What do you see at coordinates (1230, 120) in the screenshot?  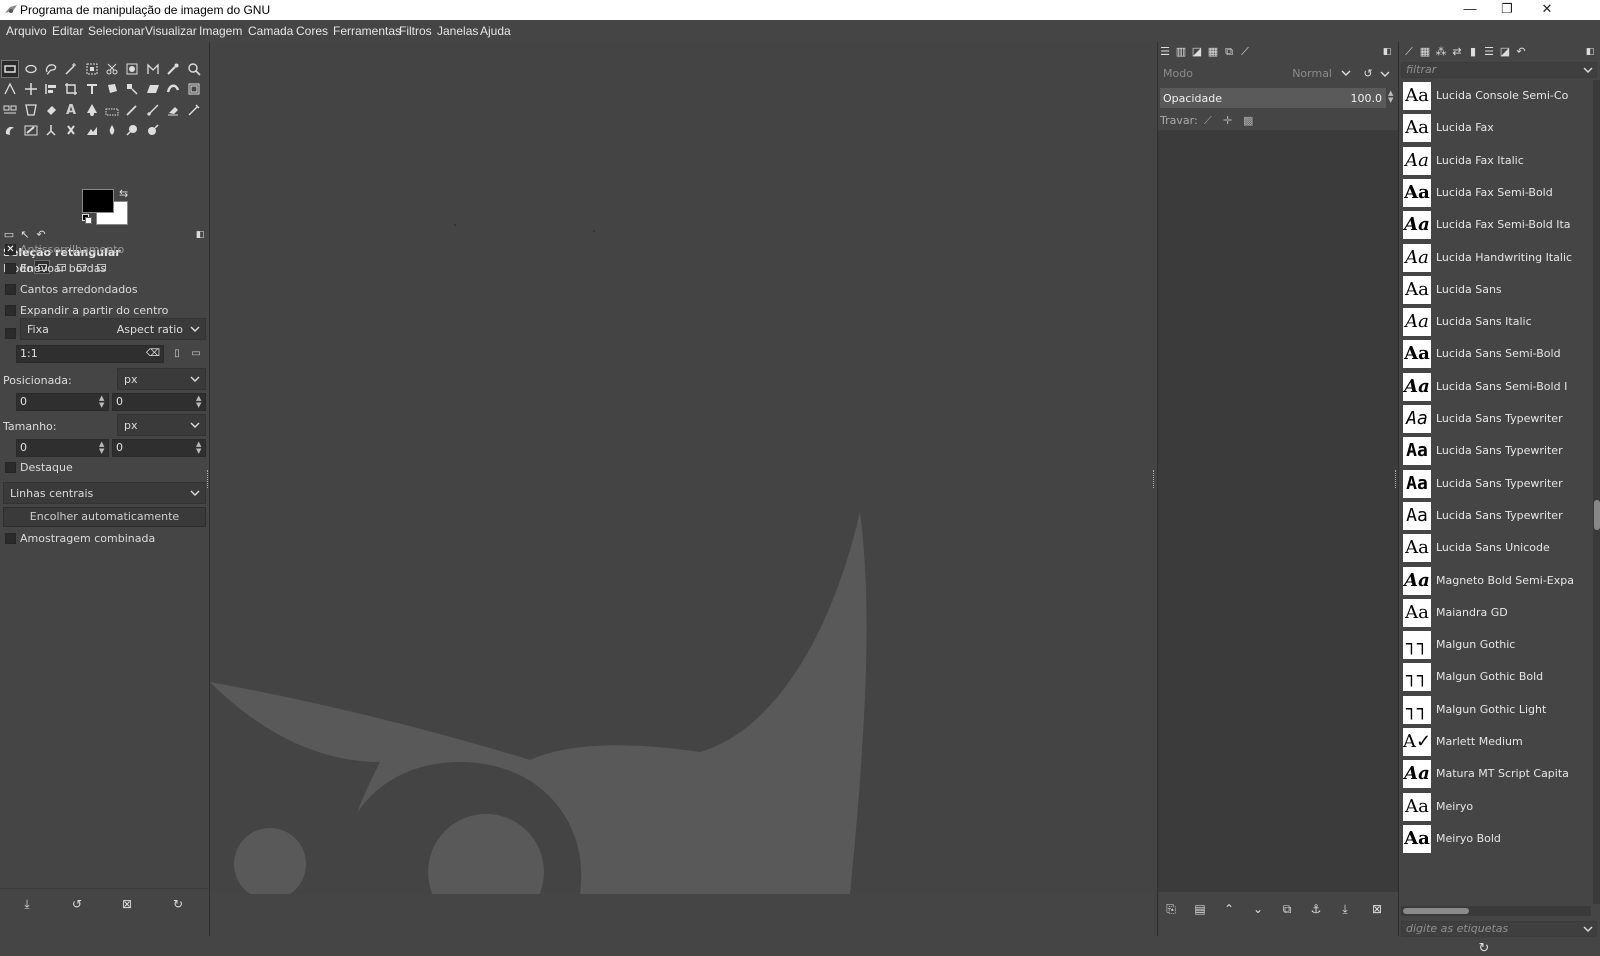 I see `lock-position-icon: ✛` at bounding box center [1230, 120].